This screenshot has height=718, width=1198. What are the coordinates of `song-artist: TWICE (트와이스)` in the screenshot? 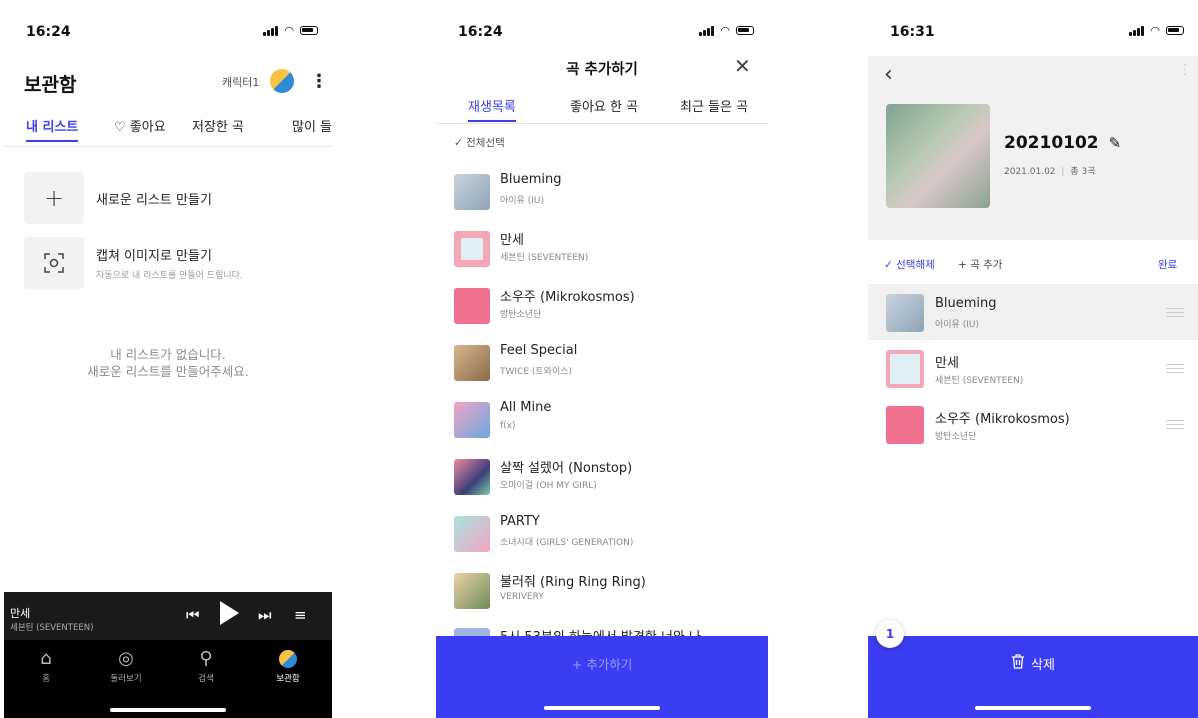 It's located at (536, 372).